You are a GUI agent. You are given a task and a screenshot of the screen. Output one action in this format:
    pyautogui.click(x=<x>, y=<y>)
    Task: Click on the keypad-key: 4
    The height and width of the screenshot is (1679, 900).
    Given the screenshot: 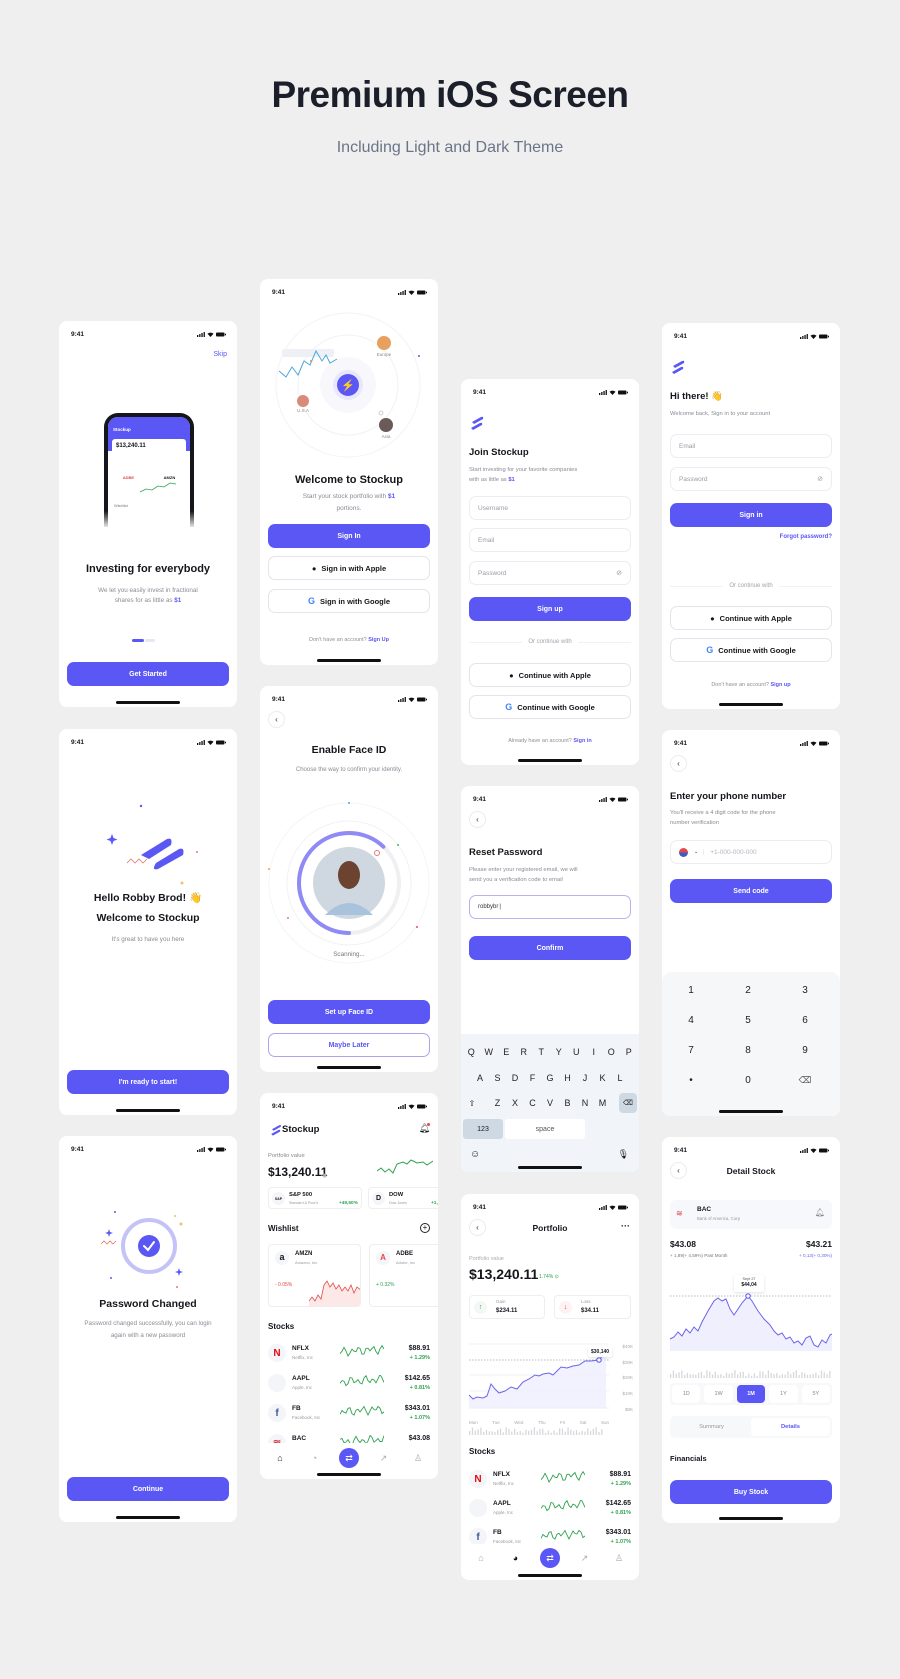 What is the action you would take?
    pyautogui.click(x=691, y=1020)
    